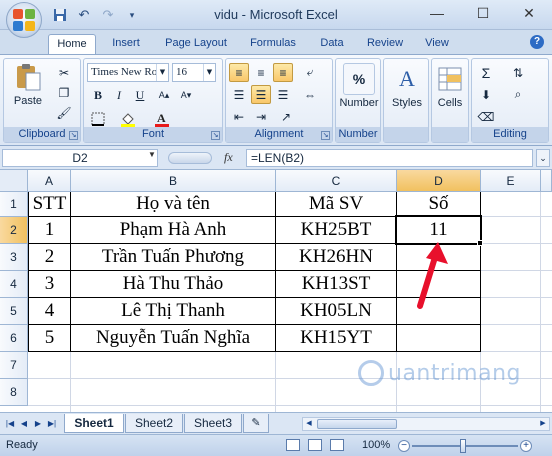 This screenshot has height=456, width=552. What do you see at coordinates (64, 72) in the screenshot?
I see `cut-icon: ✂` at bounding box center [64, 72].